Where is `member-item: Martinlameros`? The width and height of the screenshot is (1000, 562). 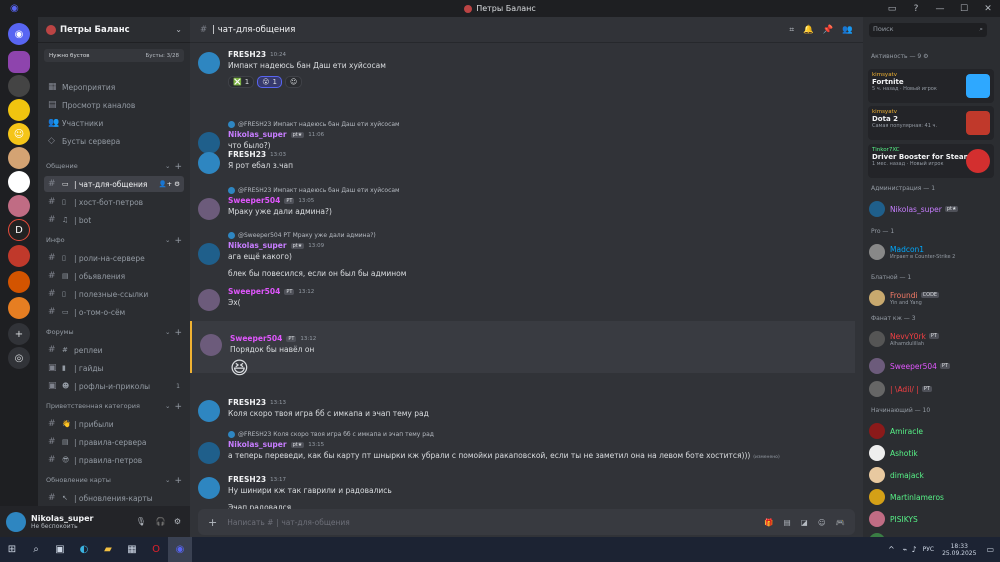
member-item: Martinlameros is located at coordinates (932, 497).